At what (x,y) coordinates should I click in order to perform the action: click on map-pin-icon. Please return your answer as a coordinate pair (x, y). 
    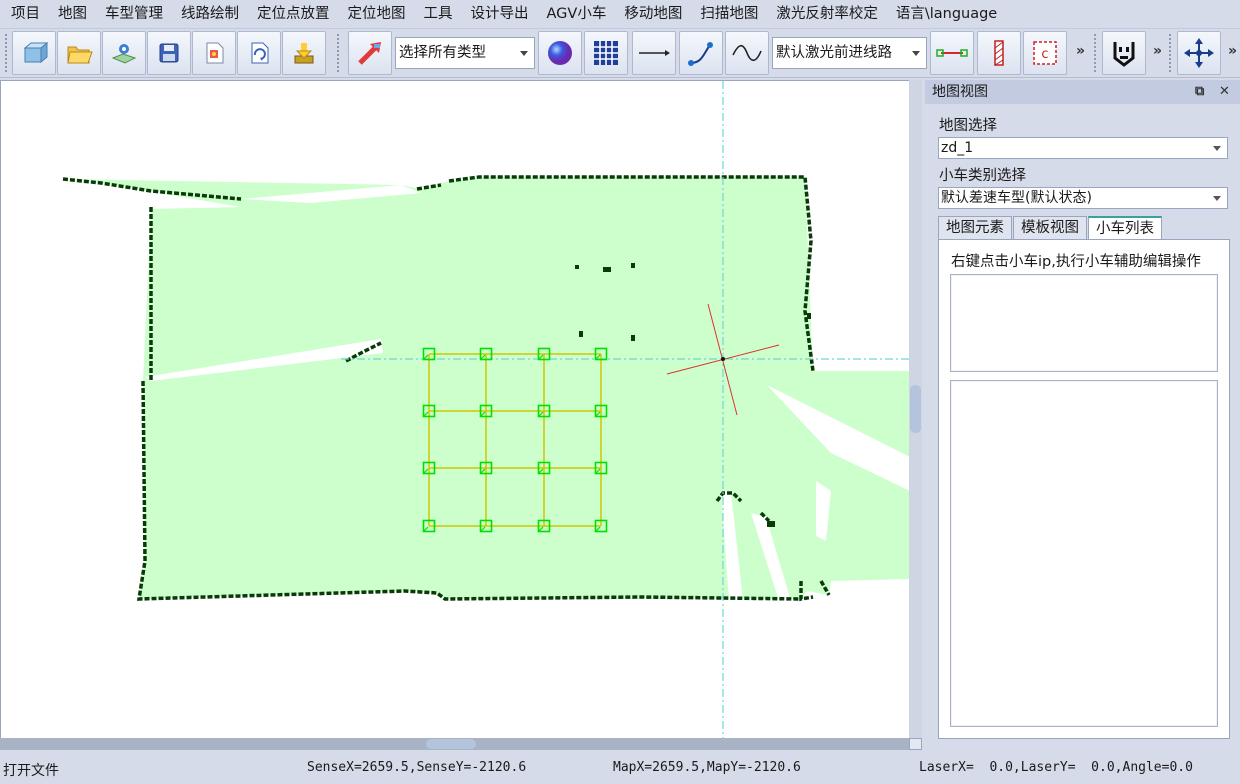
    Looking at the image, I should click on (124, 54).